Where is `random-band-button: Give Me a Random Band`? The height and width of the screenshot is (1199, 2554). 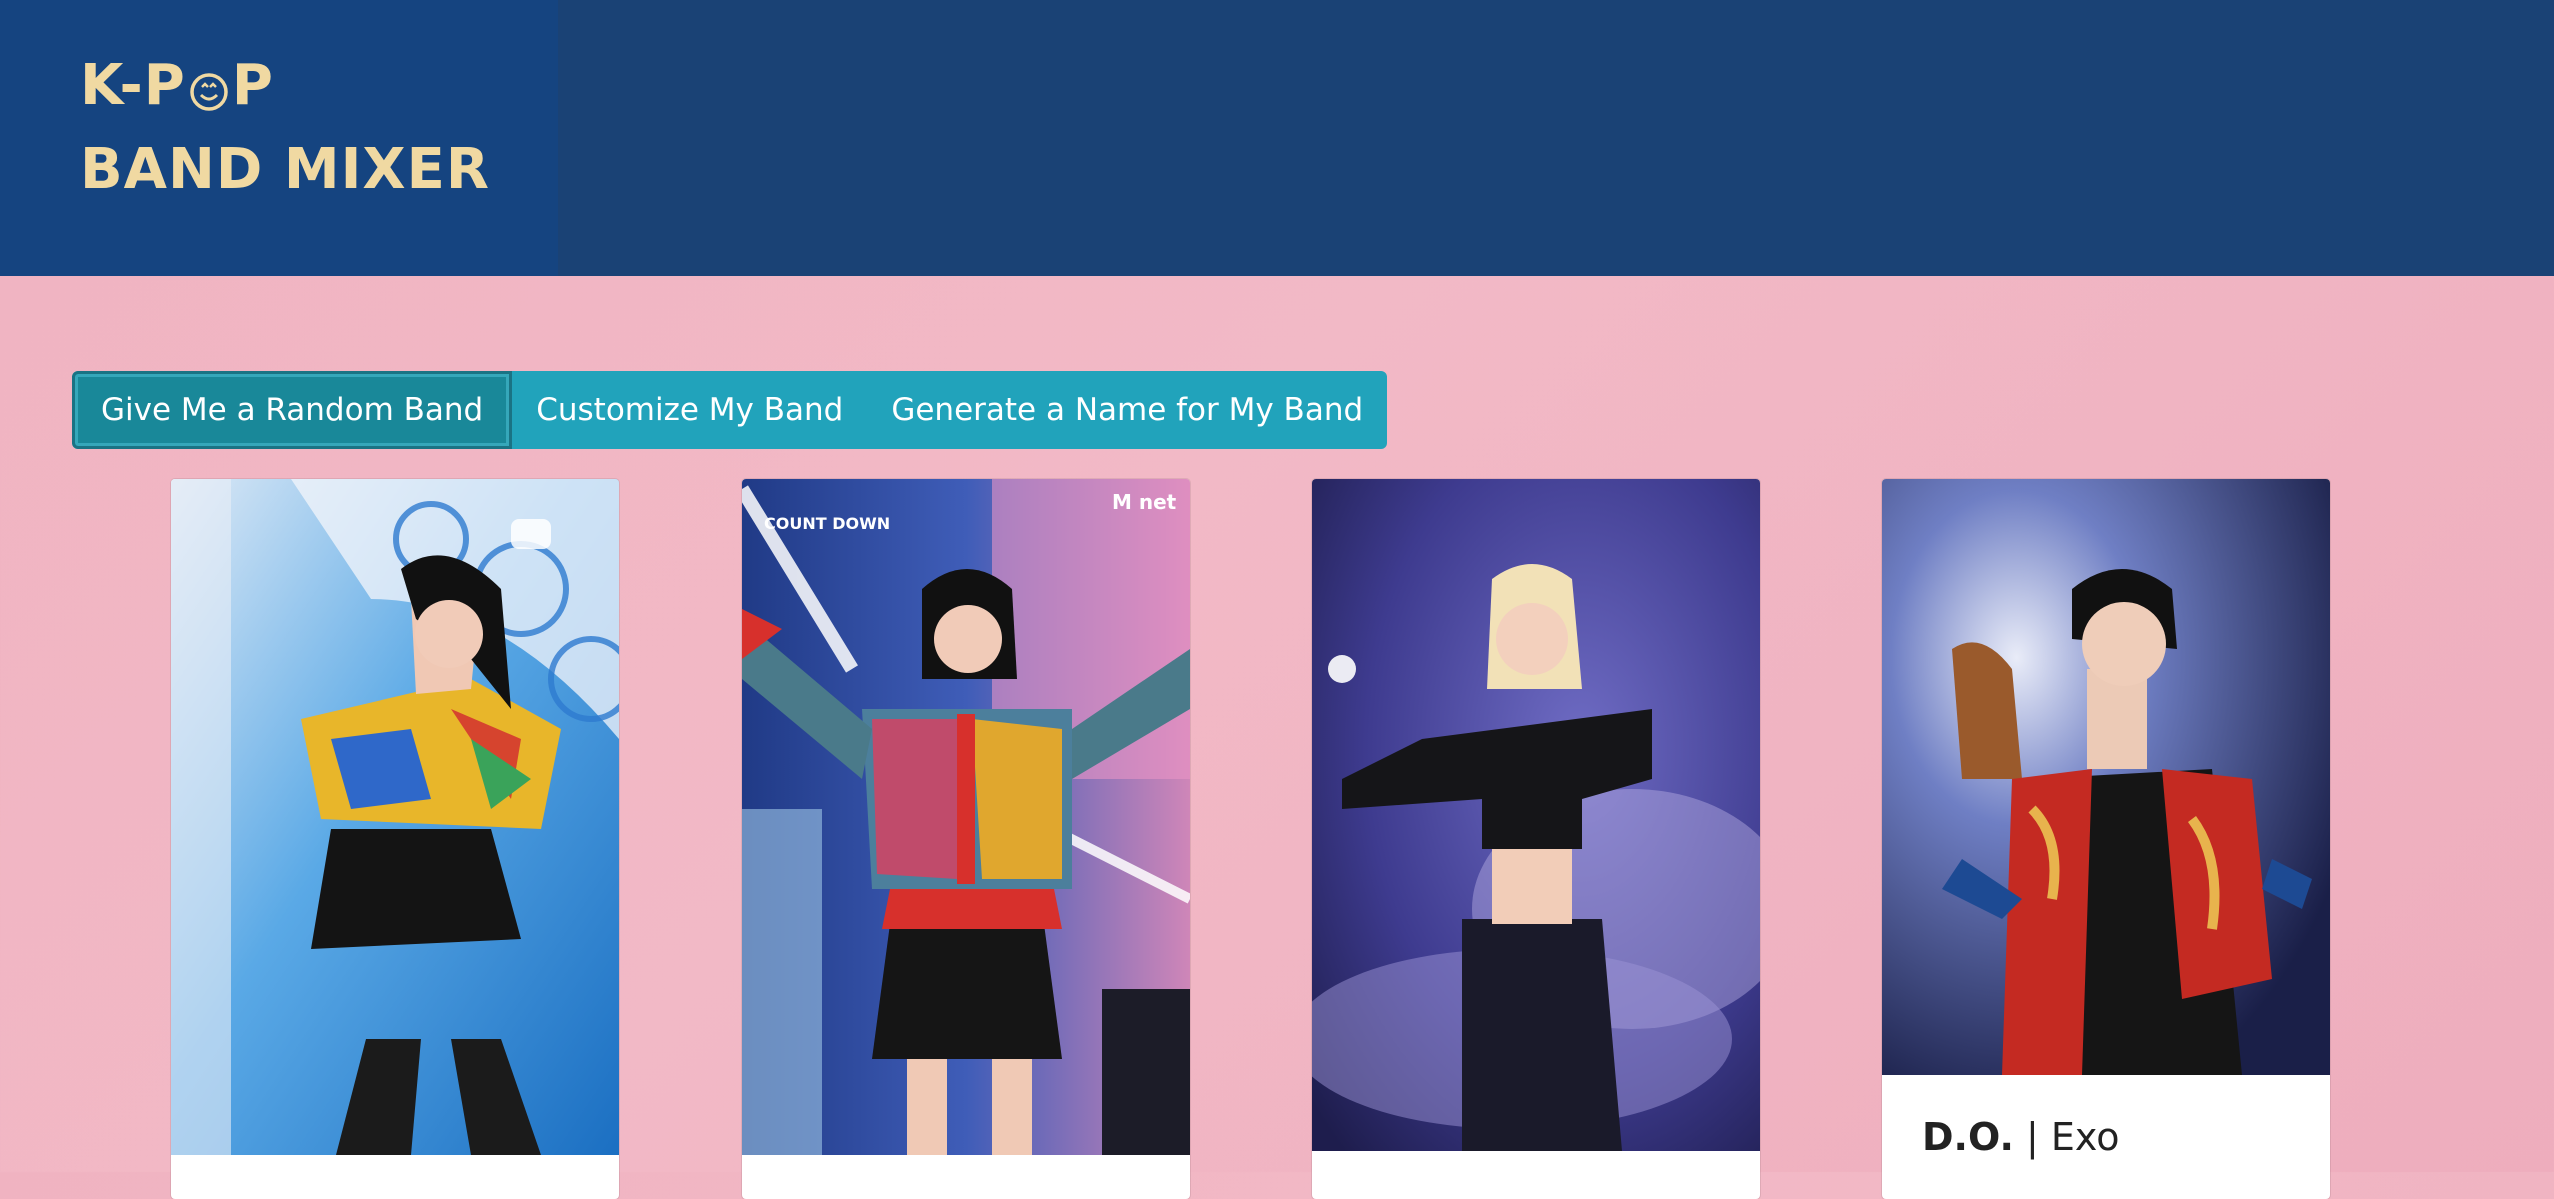 random-band-button: Give Me a Random Band is located at coordinates (292, 410).